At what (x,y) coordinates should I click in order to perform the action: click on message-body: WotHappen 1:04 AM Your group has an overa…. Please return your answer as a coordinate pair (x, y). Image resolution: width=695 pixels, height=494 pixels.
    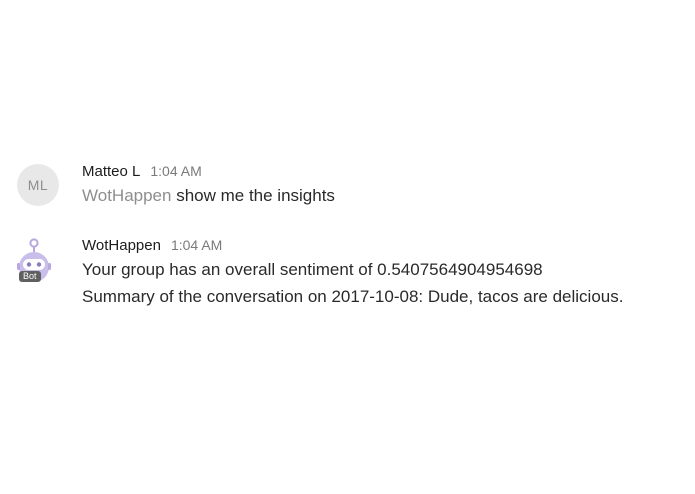
    Looking at the image, I should click on (383, 272).